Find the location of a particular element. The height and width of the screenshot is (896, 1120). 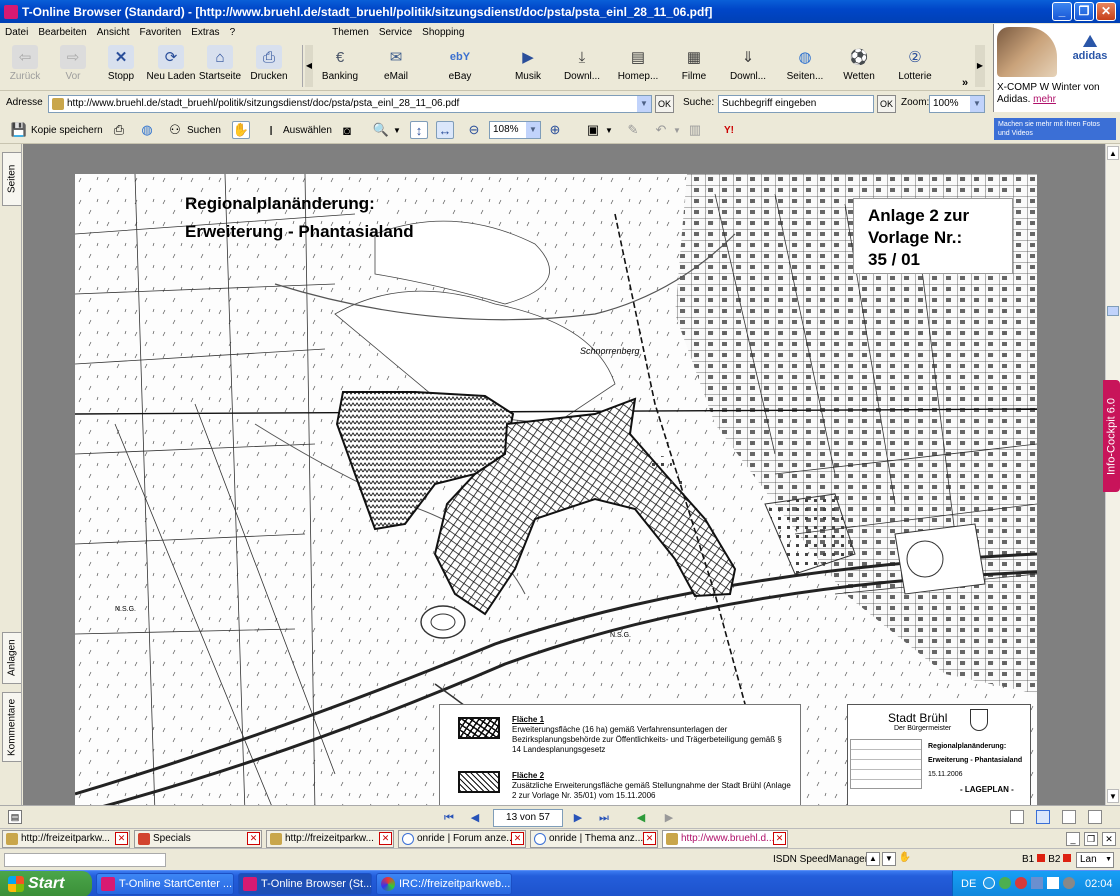

clock: 02:04 is located at coordinates (1099, 884).